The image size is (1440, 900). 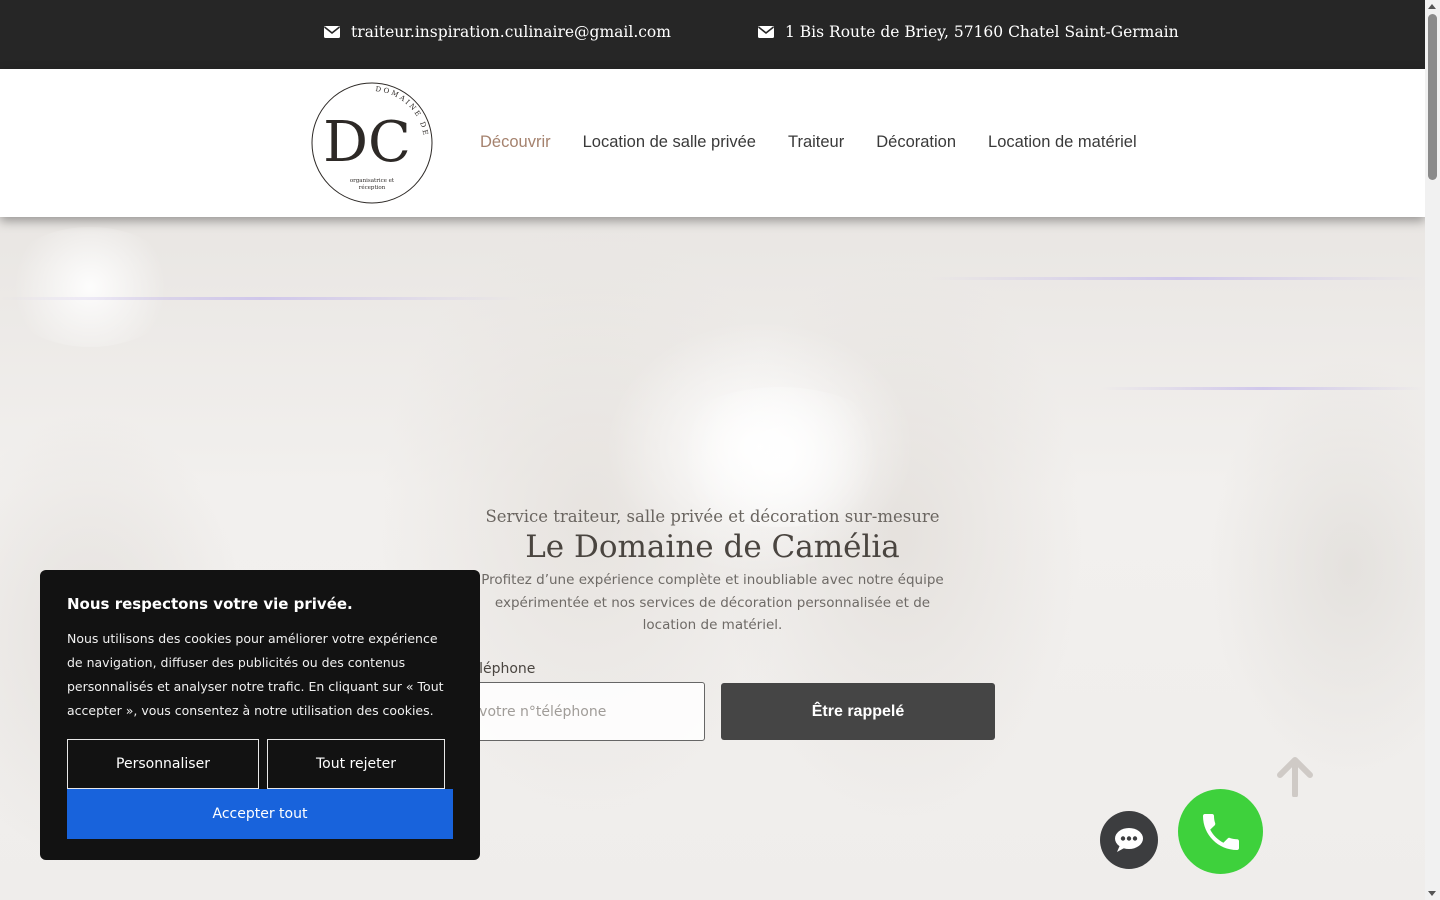 What do you see at coordinates (210, 604) in the screenshot?
I see `cookie-title: Nous respectons votre vie privée.` at bounding box center [210, 604].